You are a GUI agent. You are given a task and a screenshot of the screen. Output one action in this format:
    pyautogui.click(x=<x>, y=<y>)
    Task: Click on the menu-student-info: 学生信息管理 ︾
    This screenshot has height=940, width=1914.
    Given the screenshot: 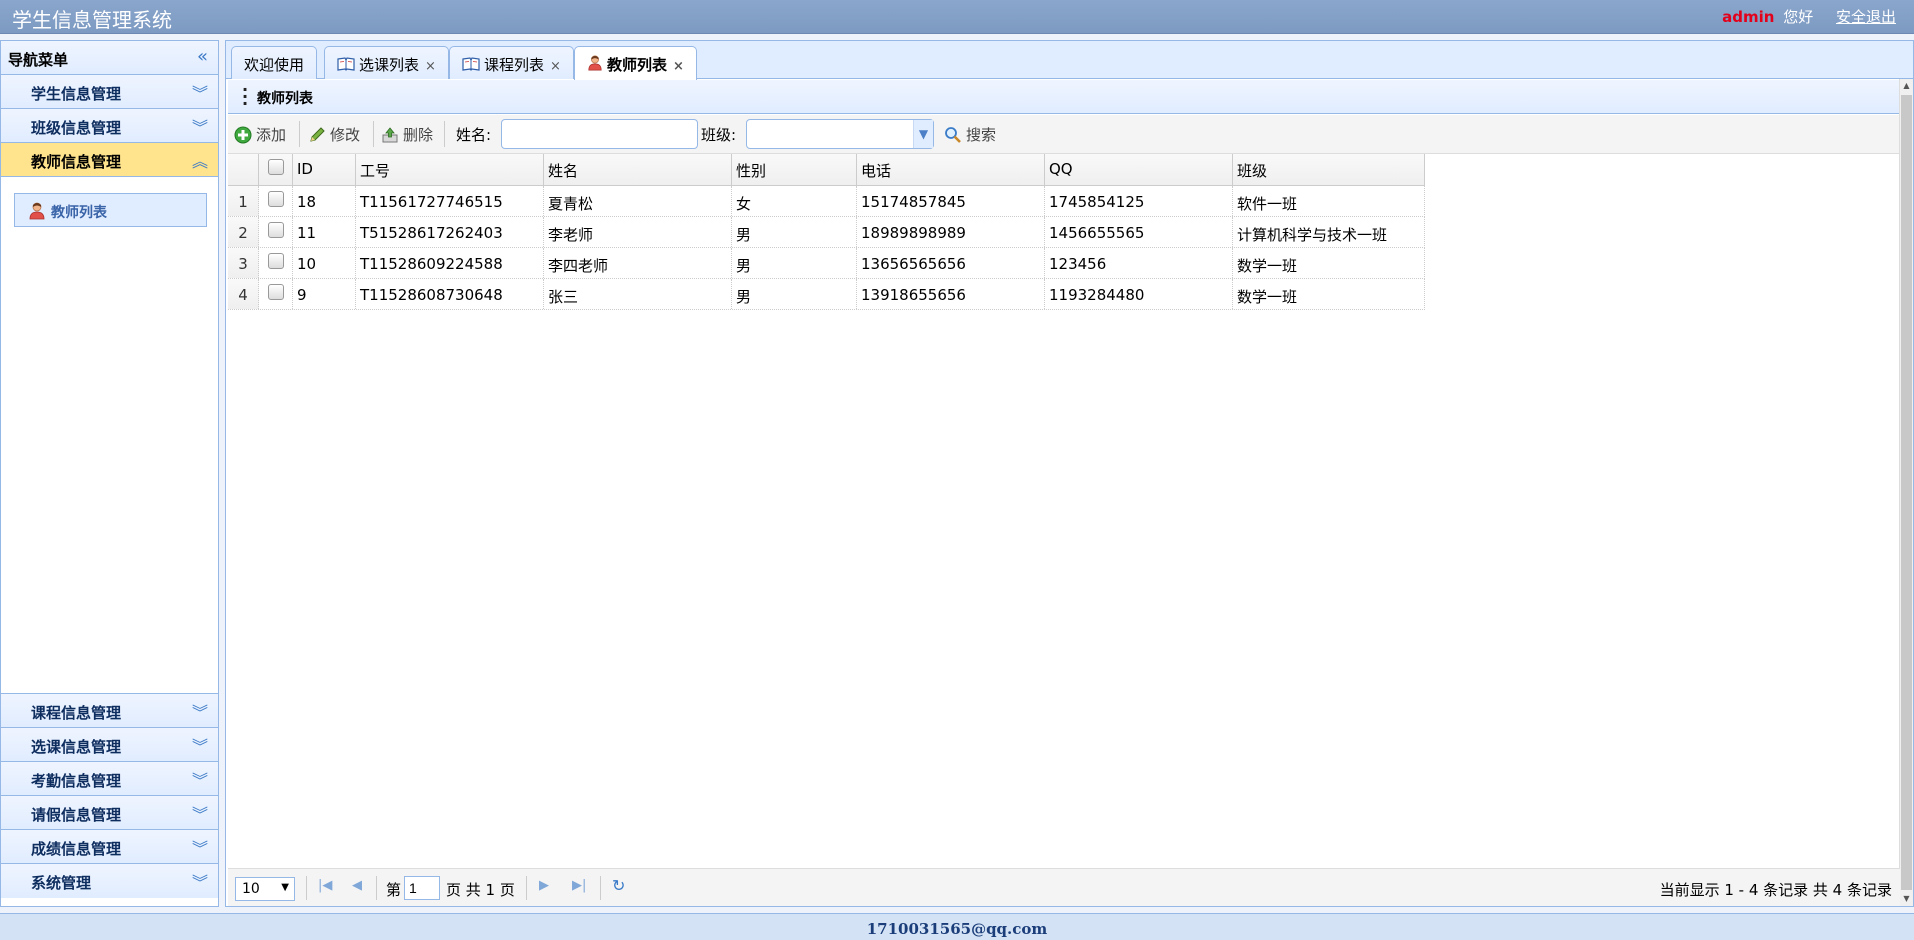 What is the action you would take?
    pyautogui.click(x=109, y=92)
    